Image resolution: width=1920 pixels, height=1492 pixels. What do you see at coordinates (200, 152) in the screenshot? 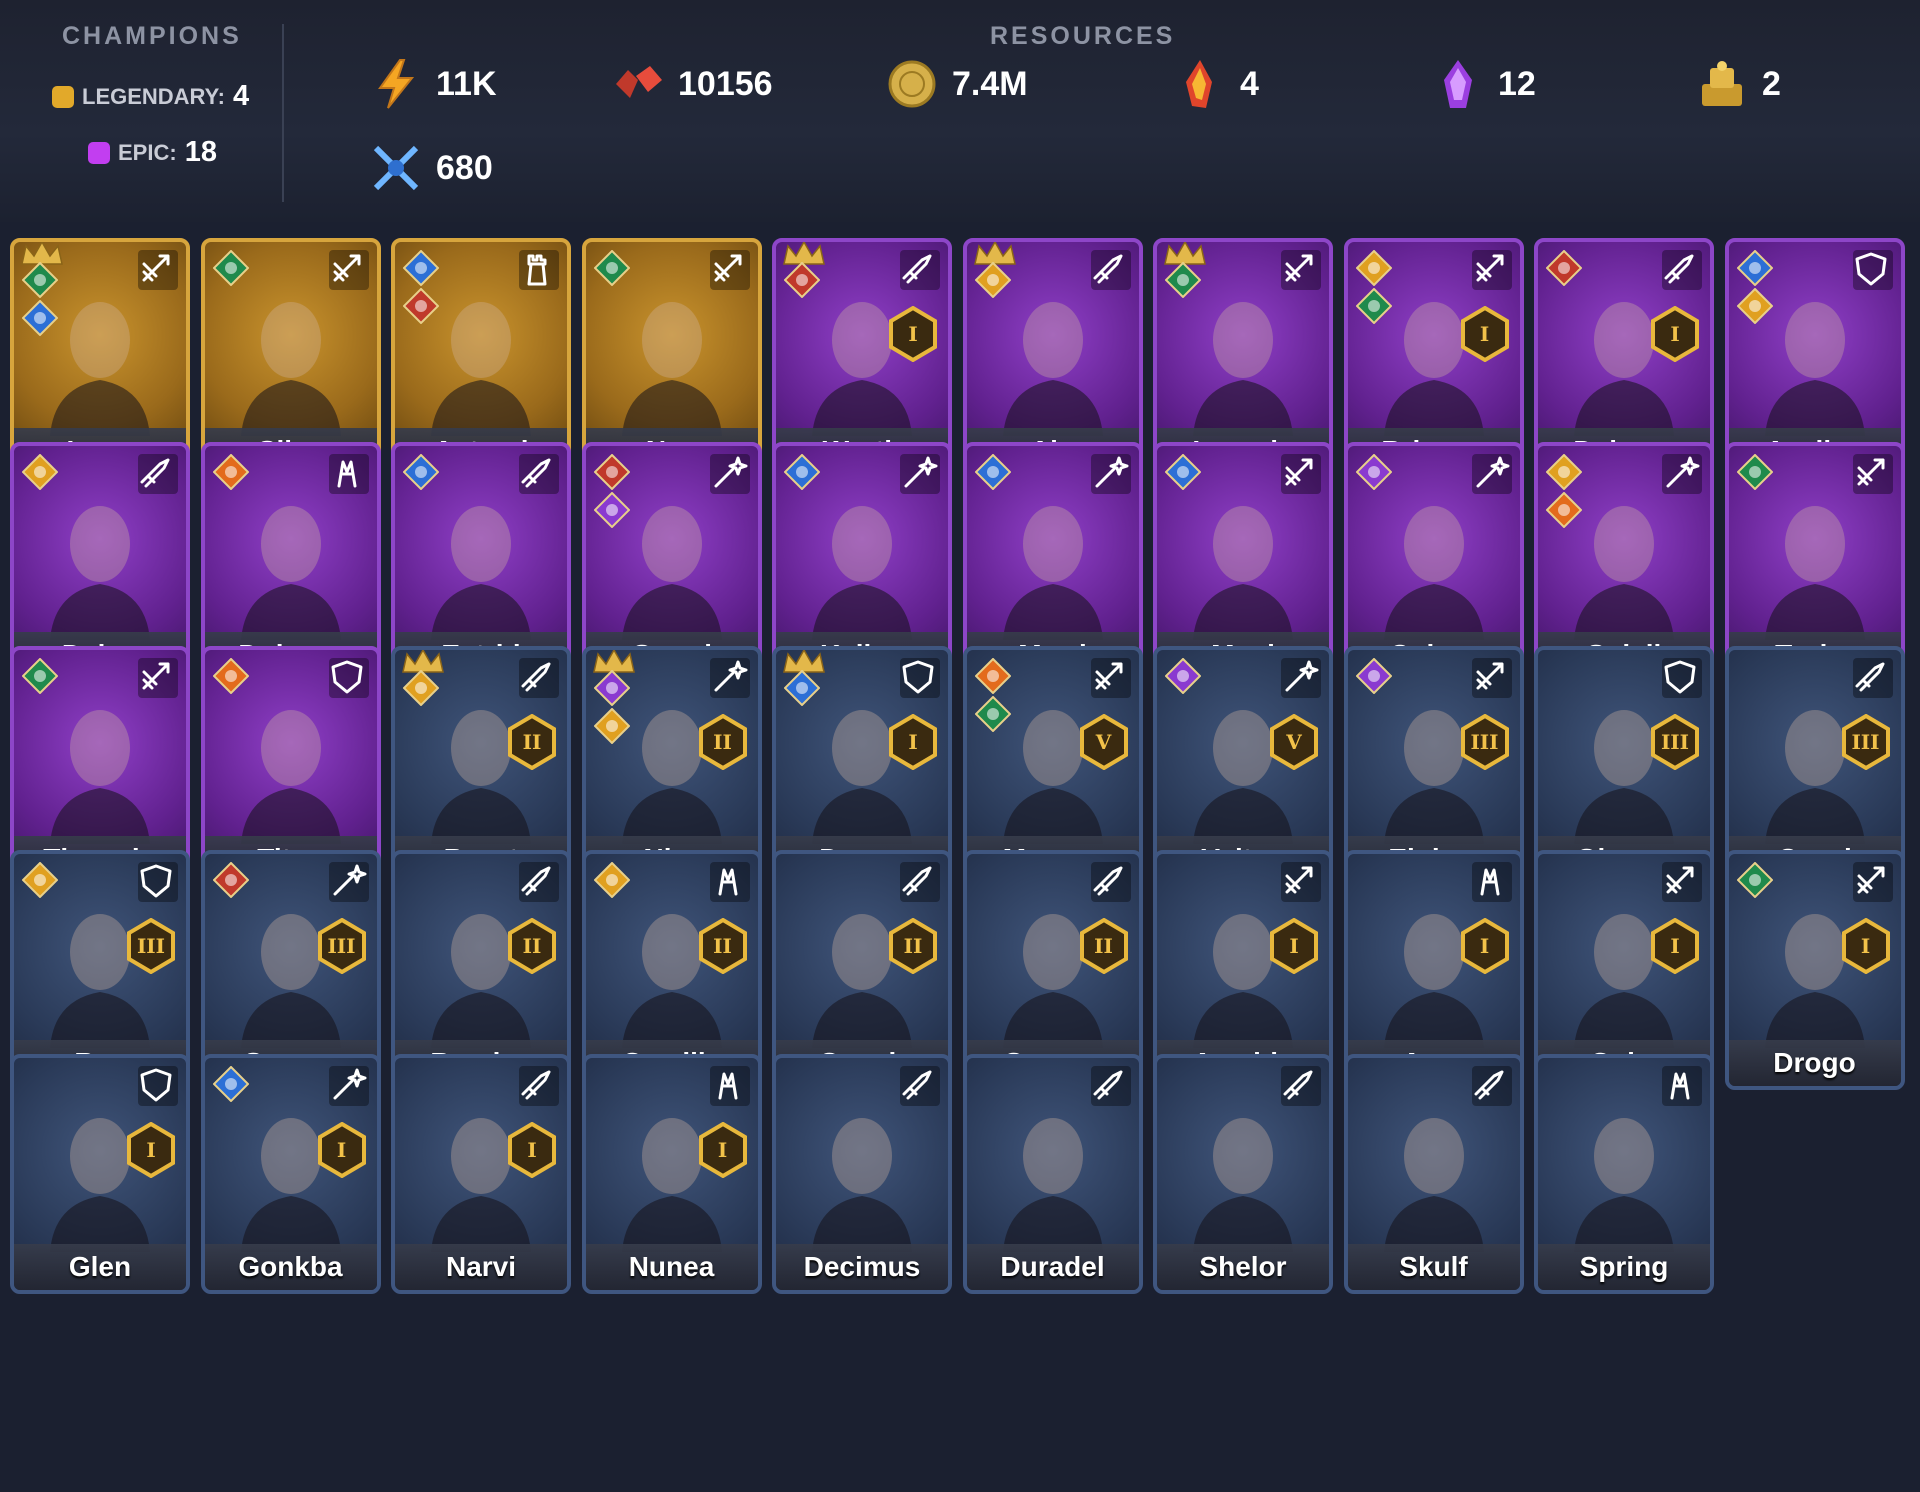
I see `epic-count-value: 18` at bounding box center [200, 152].